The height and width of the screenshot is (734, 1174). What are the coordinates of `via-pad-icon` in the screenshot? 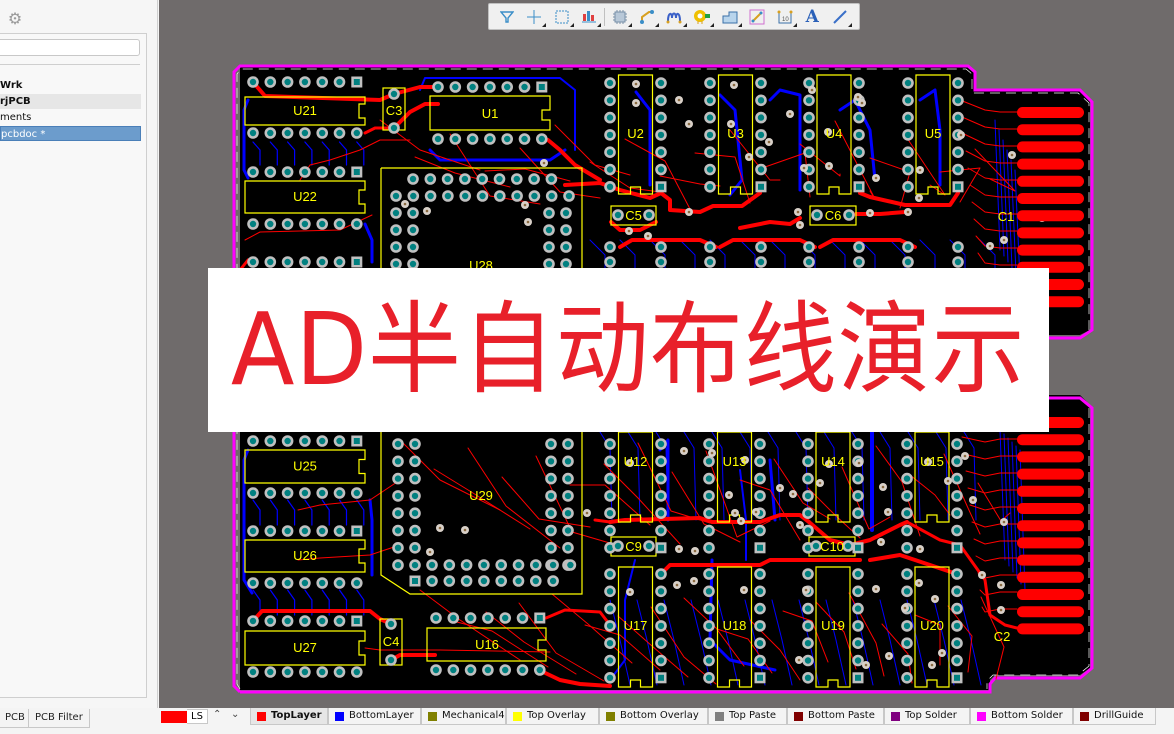 It's located at (703, 17).